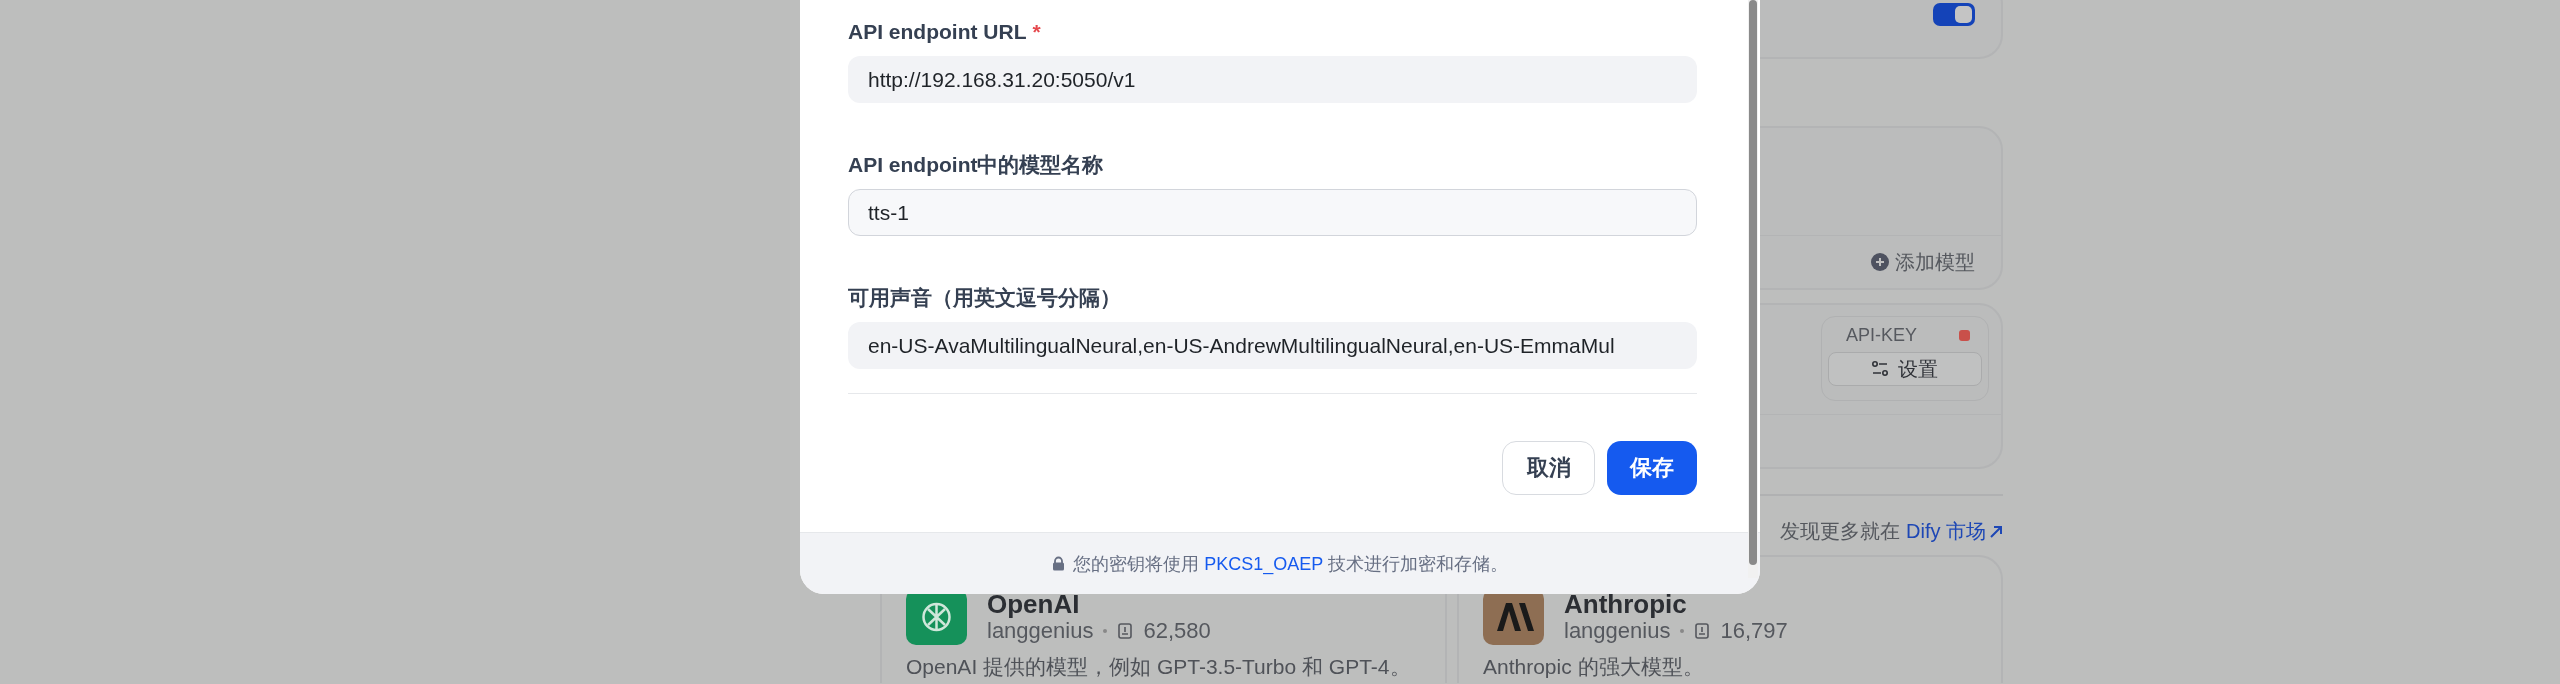 The image size is (2560, 684). What do you see at coordinates (1059, 563) in the screenshot?
I see `lock-icon` at bounding box center [1059, 563].